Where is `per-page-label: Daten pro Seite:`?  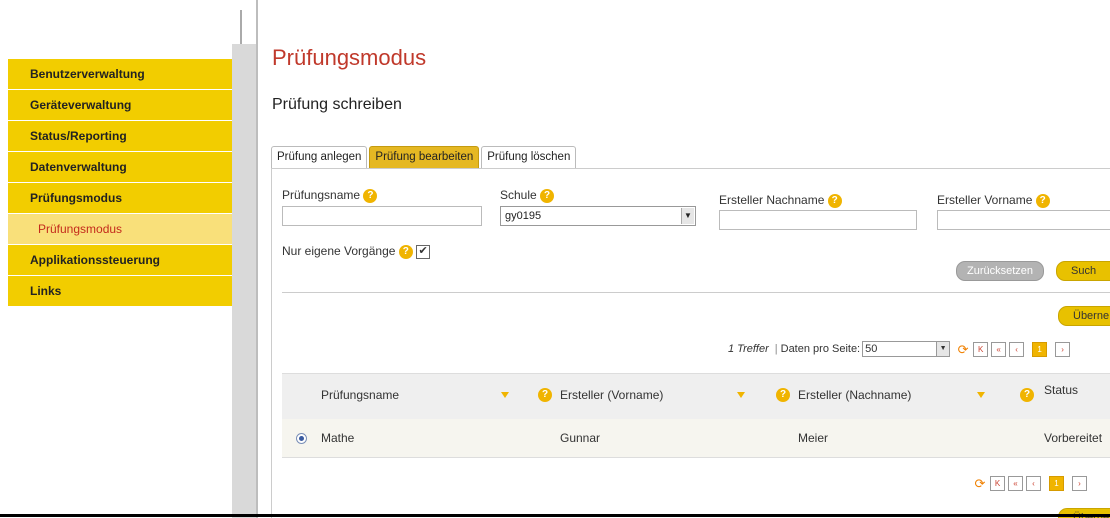 per-page-label: Daten pro Seite: is located at coordinates (820, 349).